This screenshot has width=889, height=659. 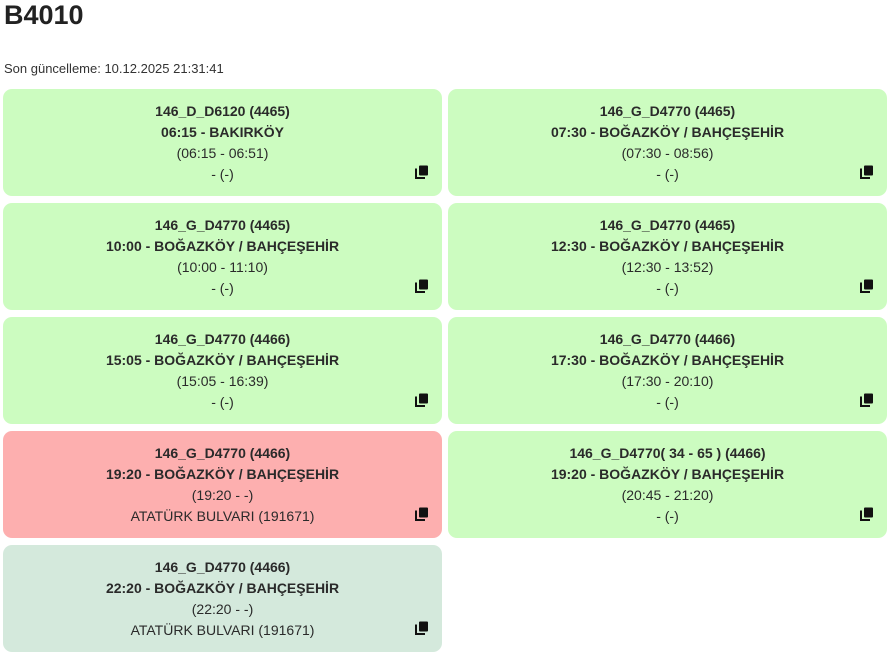 I want to click on trip-time-range: (19:20 - -), so click(x=222, y=495).